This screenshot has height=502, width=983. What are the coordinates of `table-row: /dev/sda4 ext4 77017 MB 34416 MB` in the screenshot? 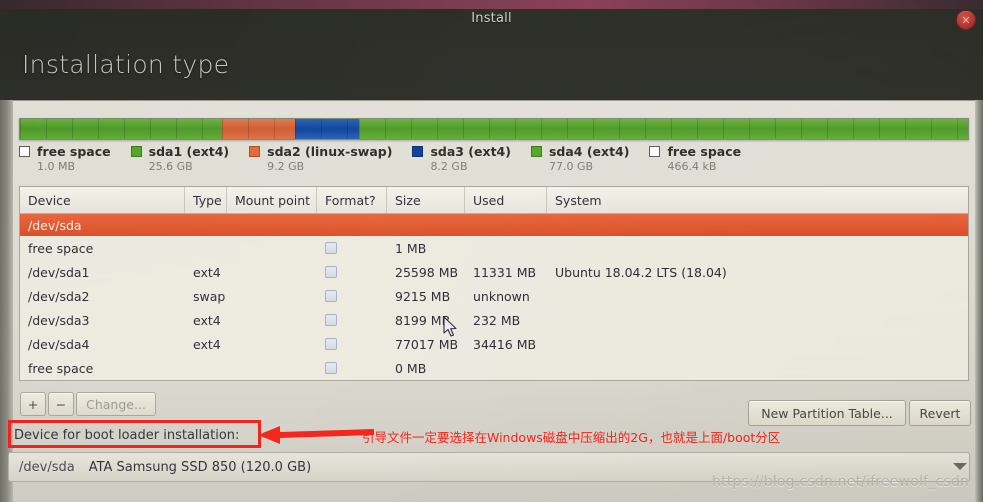 It's located at (494, 344).